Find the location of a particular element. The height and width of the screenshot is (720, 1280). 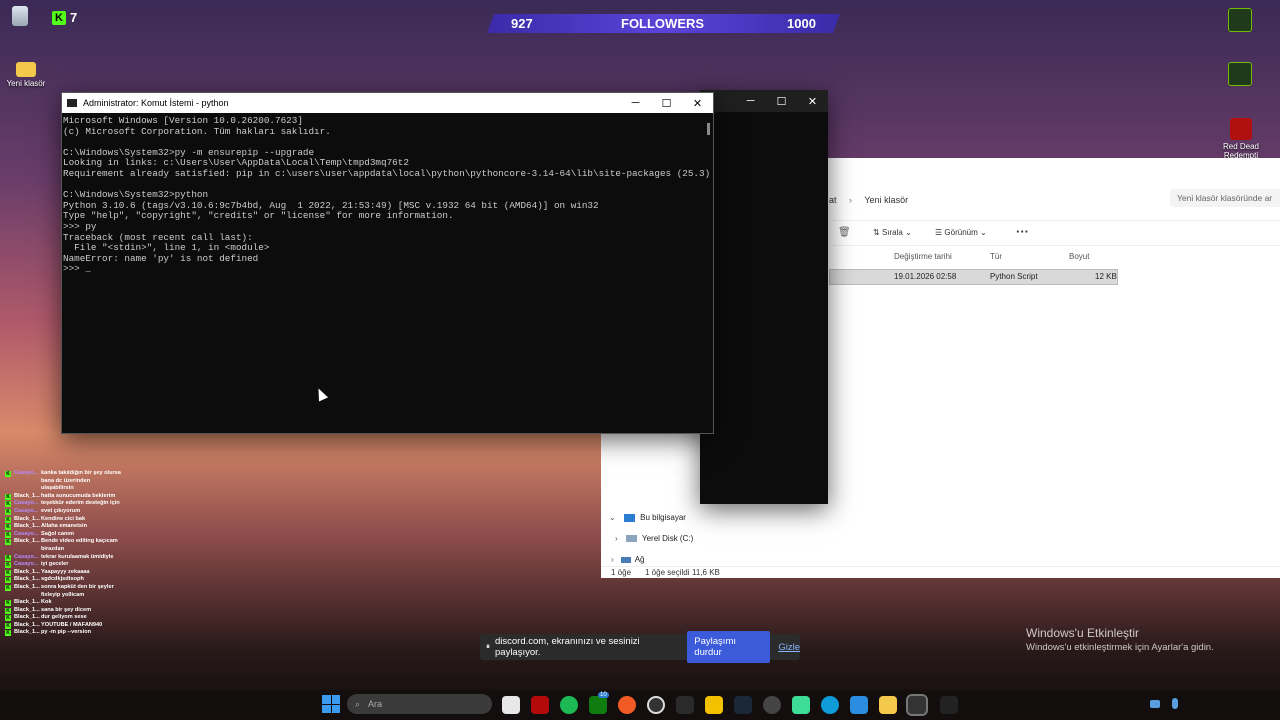

desktop-game: Red Dead Redempti is located at coordinates (1241, 139).